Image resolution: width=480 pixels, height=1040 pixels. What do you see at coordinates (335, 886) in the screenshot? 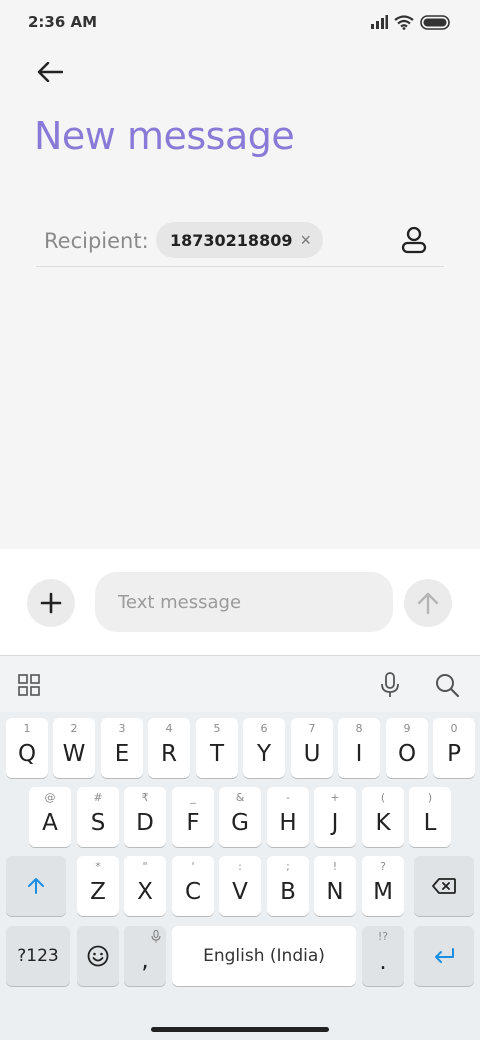
I see `key-n: ! N` at bounding box center [335, 886].